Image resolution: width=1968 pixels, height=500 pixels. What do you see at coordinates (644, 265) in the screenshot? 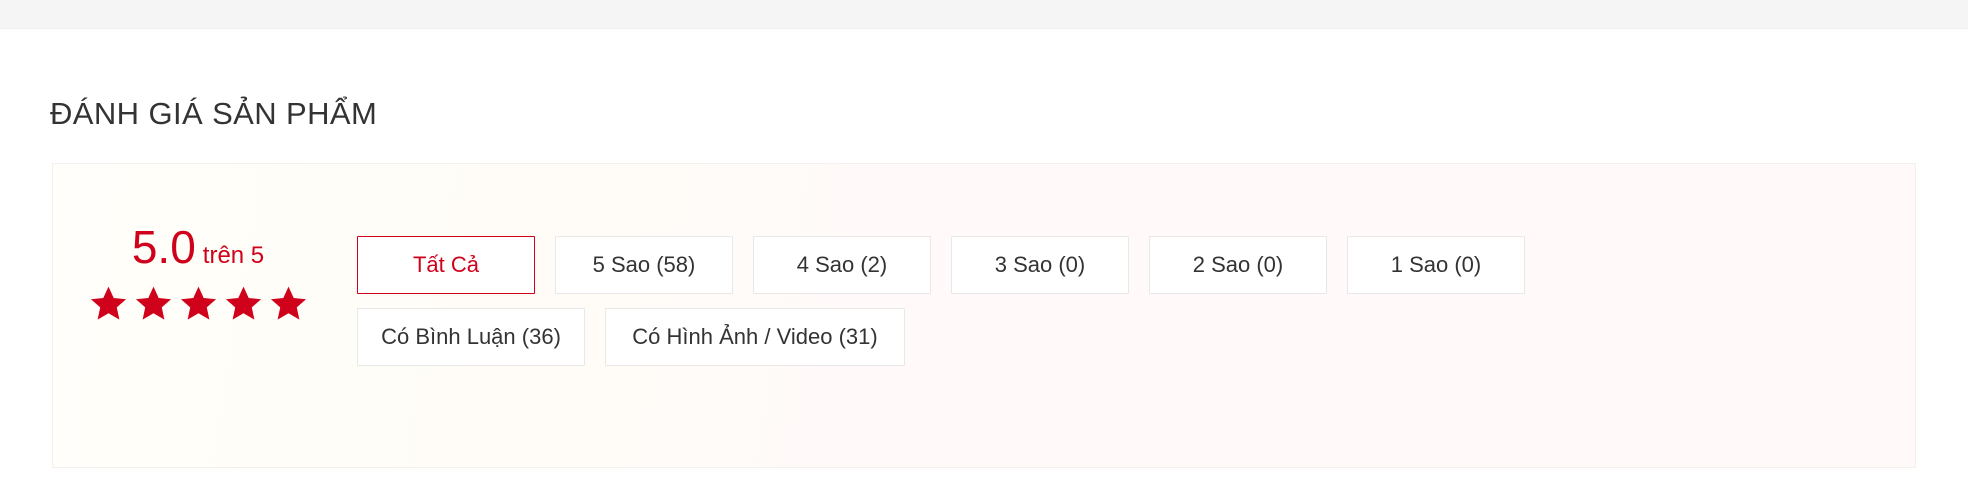
I see `filter-button: 5 Sao (58)` at bounding box center [644, 265].